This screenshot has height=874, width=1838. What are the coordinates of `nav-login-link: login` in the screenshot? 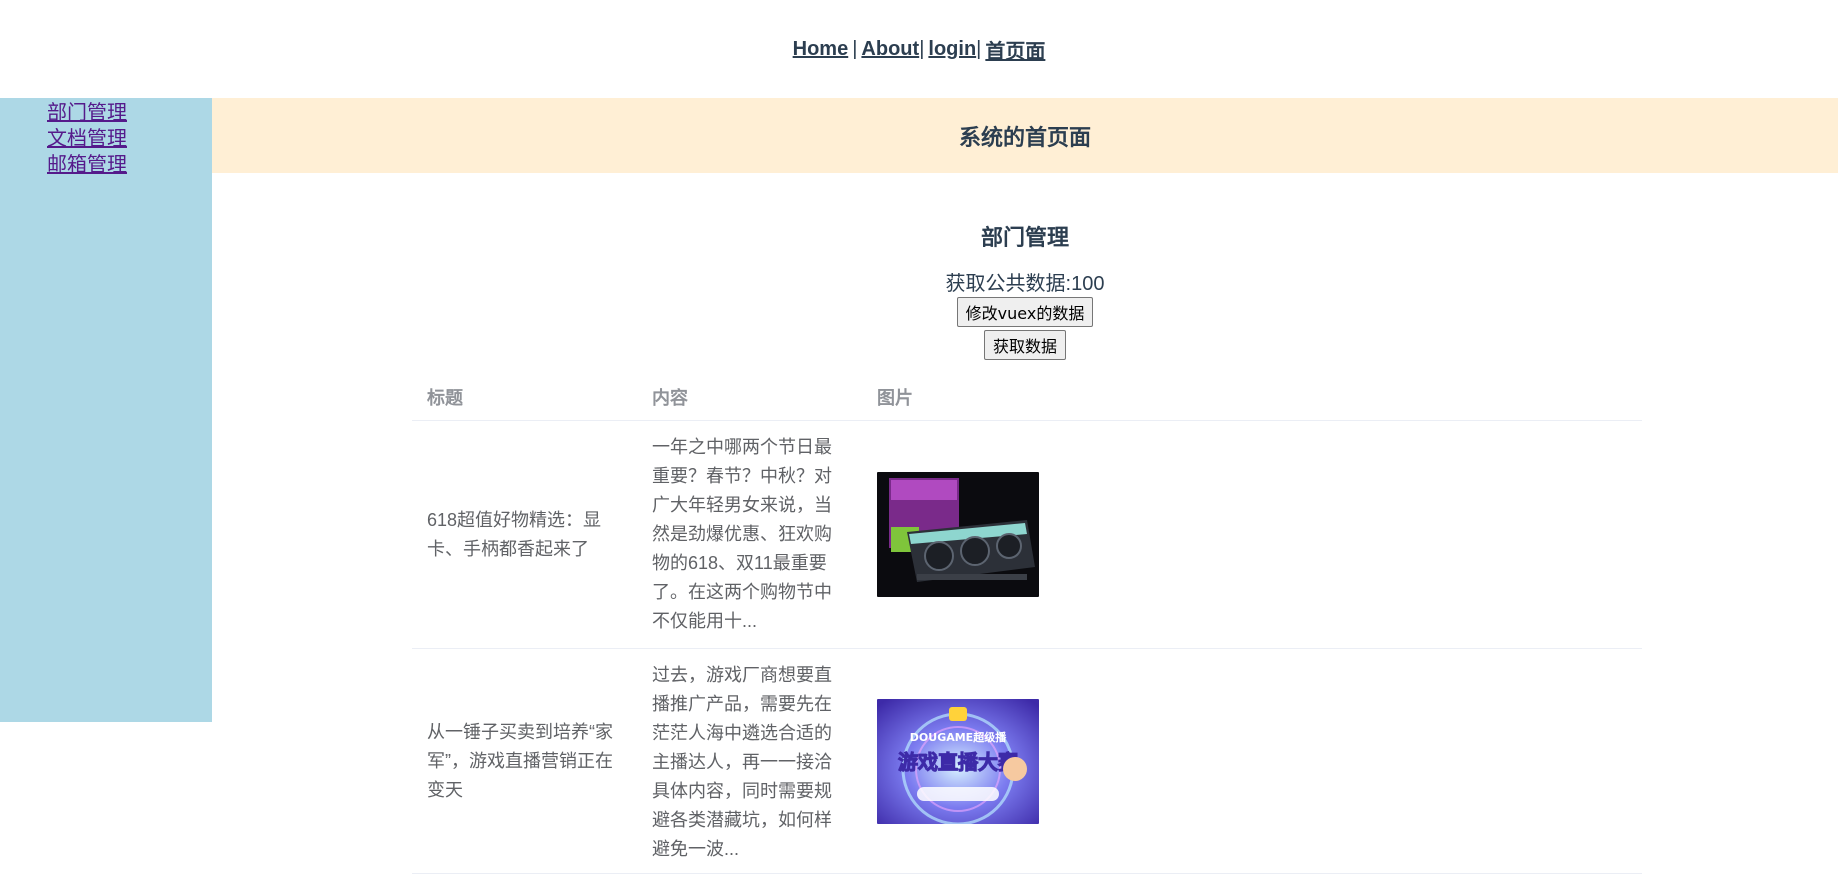 It's located at (952, 49).